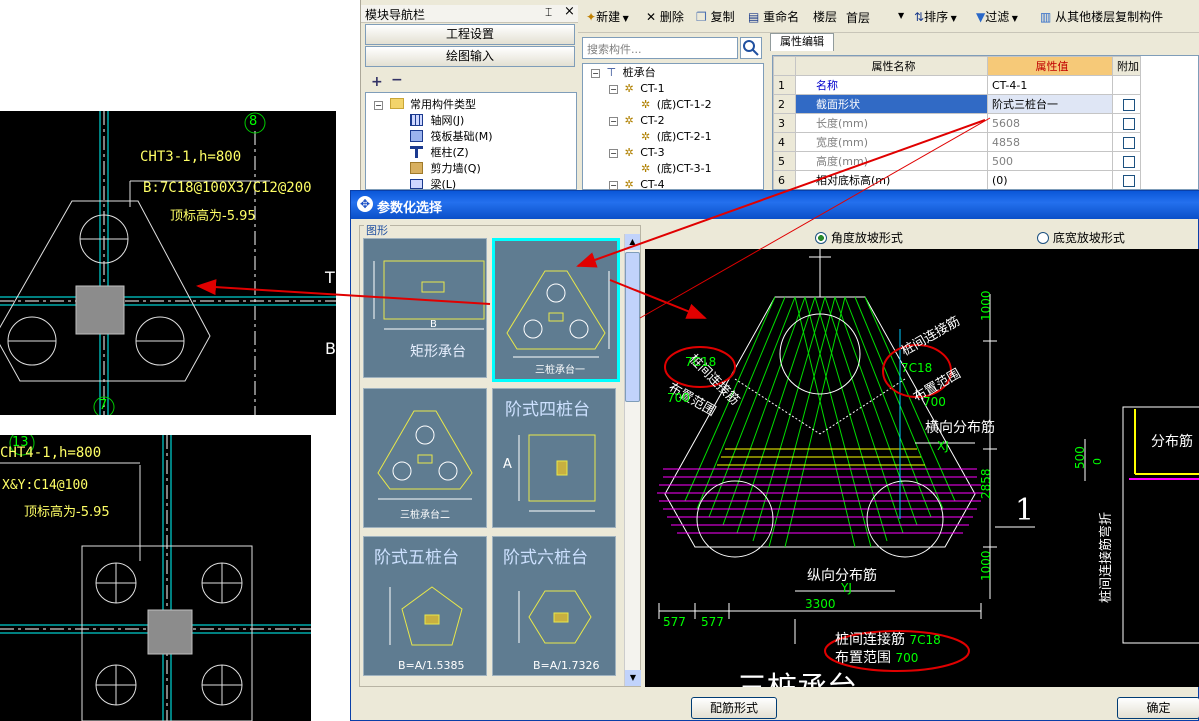 This screenshot has width=1199, height=721. I want to click on property-value: CT-4-1, so click(1050, 85).